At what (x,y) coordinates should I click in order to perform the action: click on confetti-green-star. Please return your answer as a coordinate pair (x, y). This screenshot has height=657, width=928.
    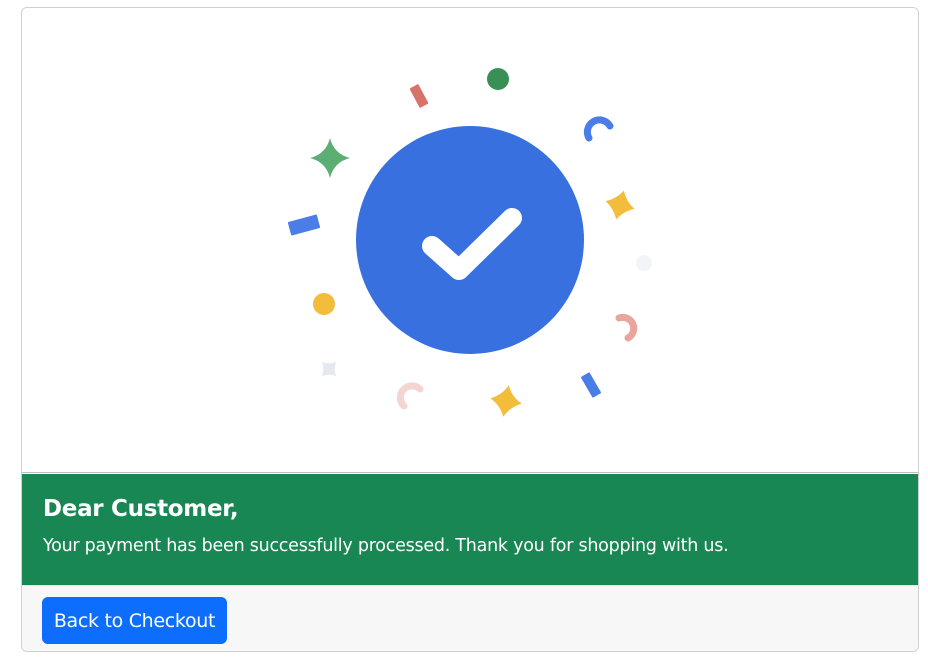
    Looking at the image, I should click on (330, 158).